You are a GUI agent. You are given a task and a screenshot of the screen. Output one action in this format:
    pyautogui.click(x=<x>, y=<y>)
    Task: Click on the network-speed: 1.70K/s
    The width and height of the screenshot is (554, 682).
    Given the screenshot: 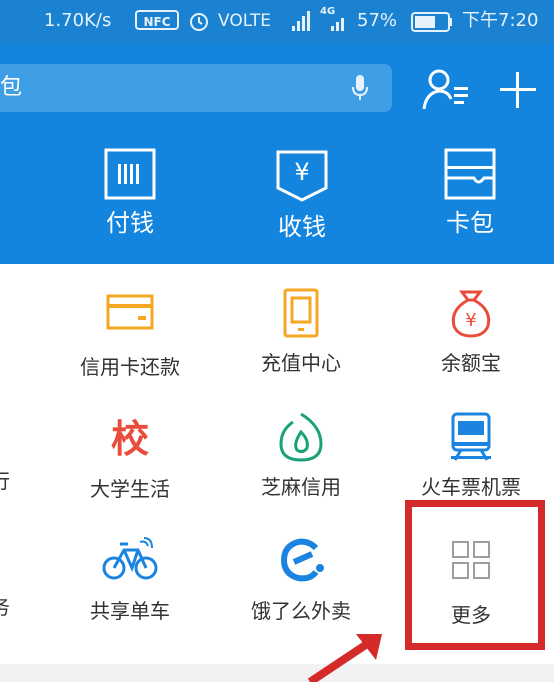 What is the action you would take?
    pyautogui.click(x=78, y=20)
    